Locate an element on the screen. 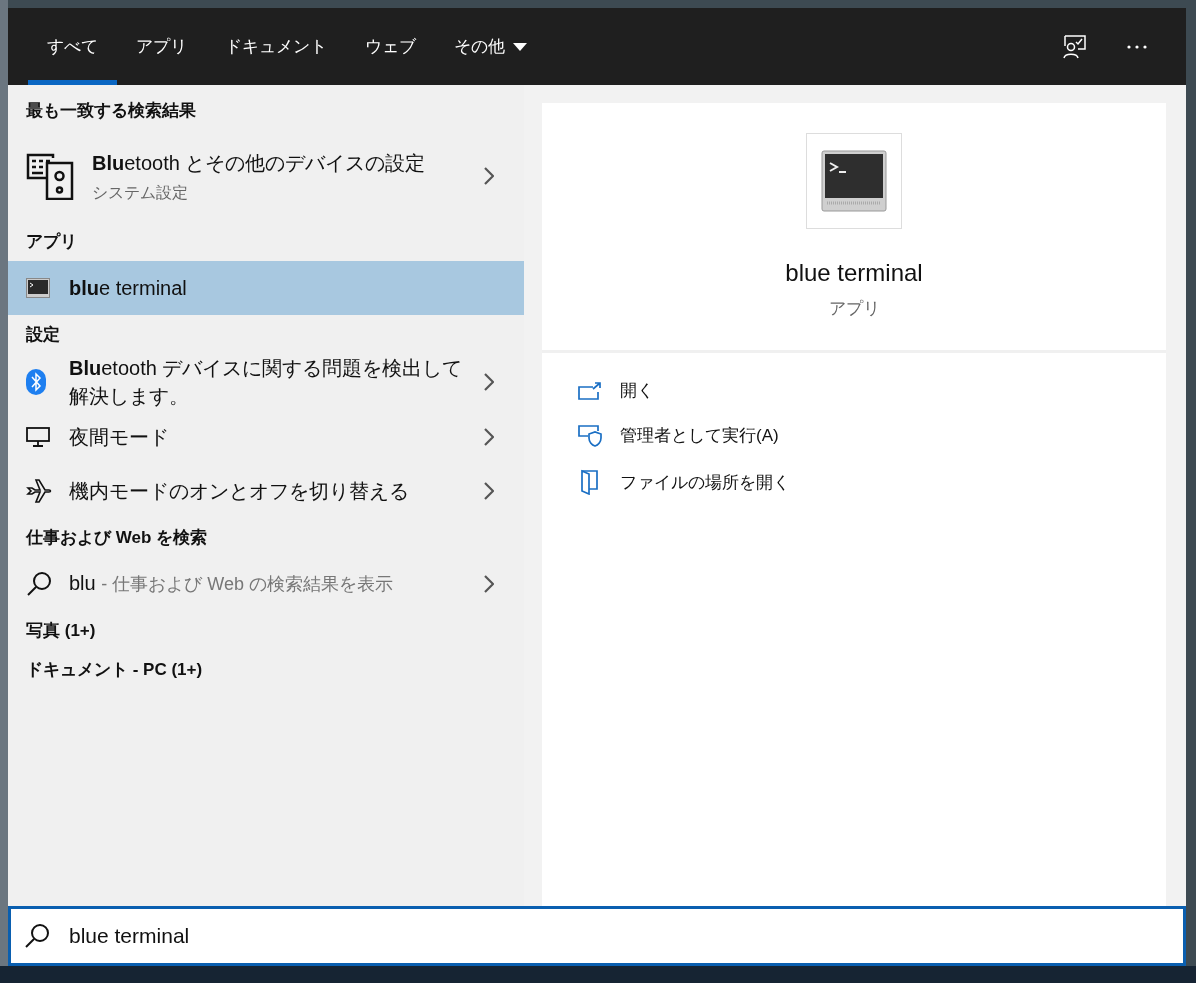 Image resolution: width=1196 pixels, height=983 pixels. result-item: 夜間モード is located at coordinates (266, 437).